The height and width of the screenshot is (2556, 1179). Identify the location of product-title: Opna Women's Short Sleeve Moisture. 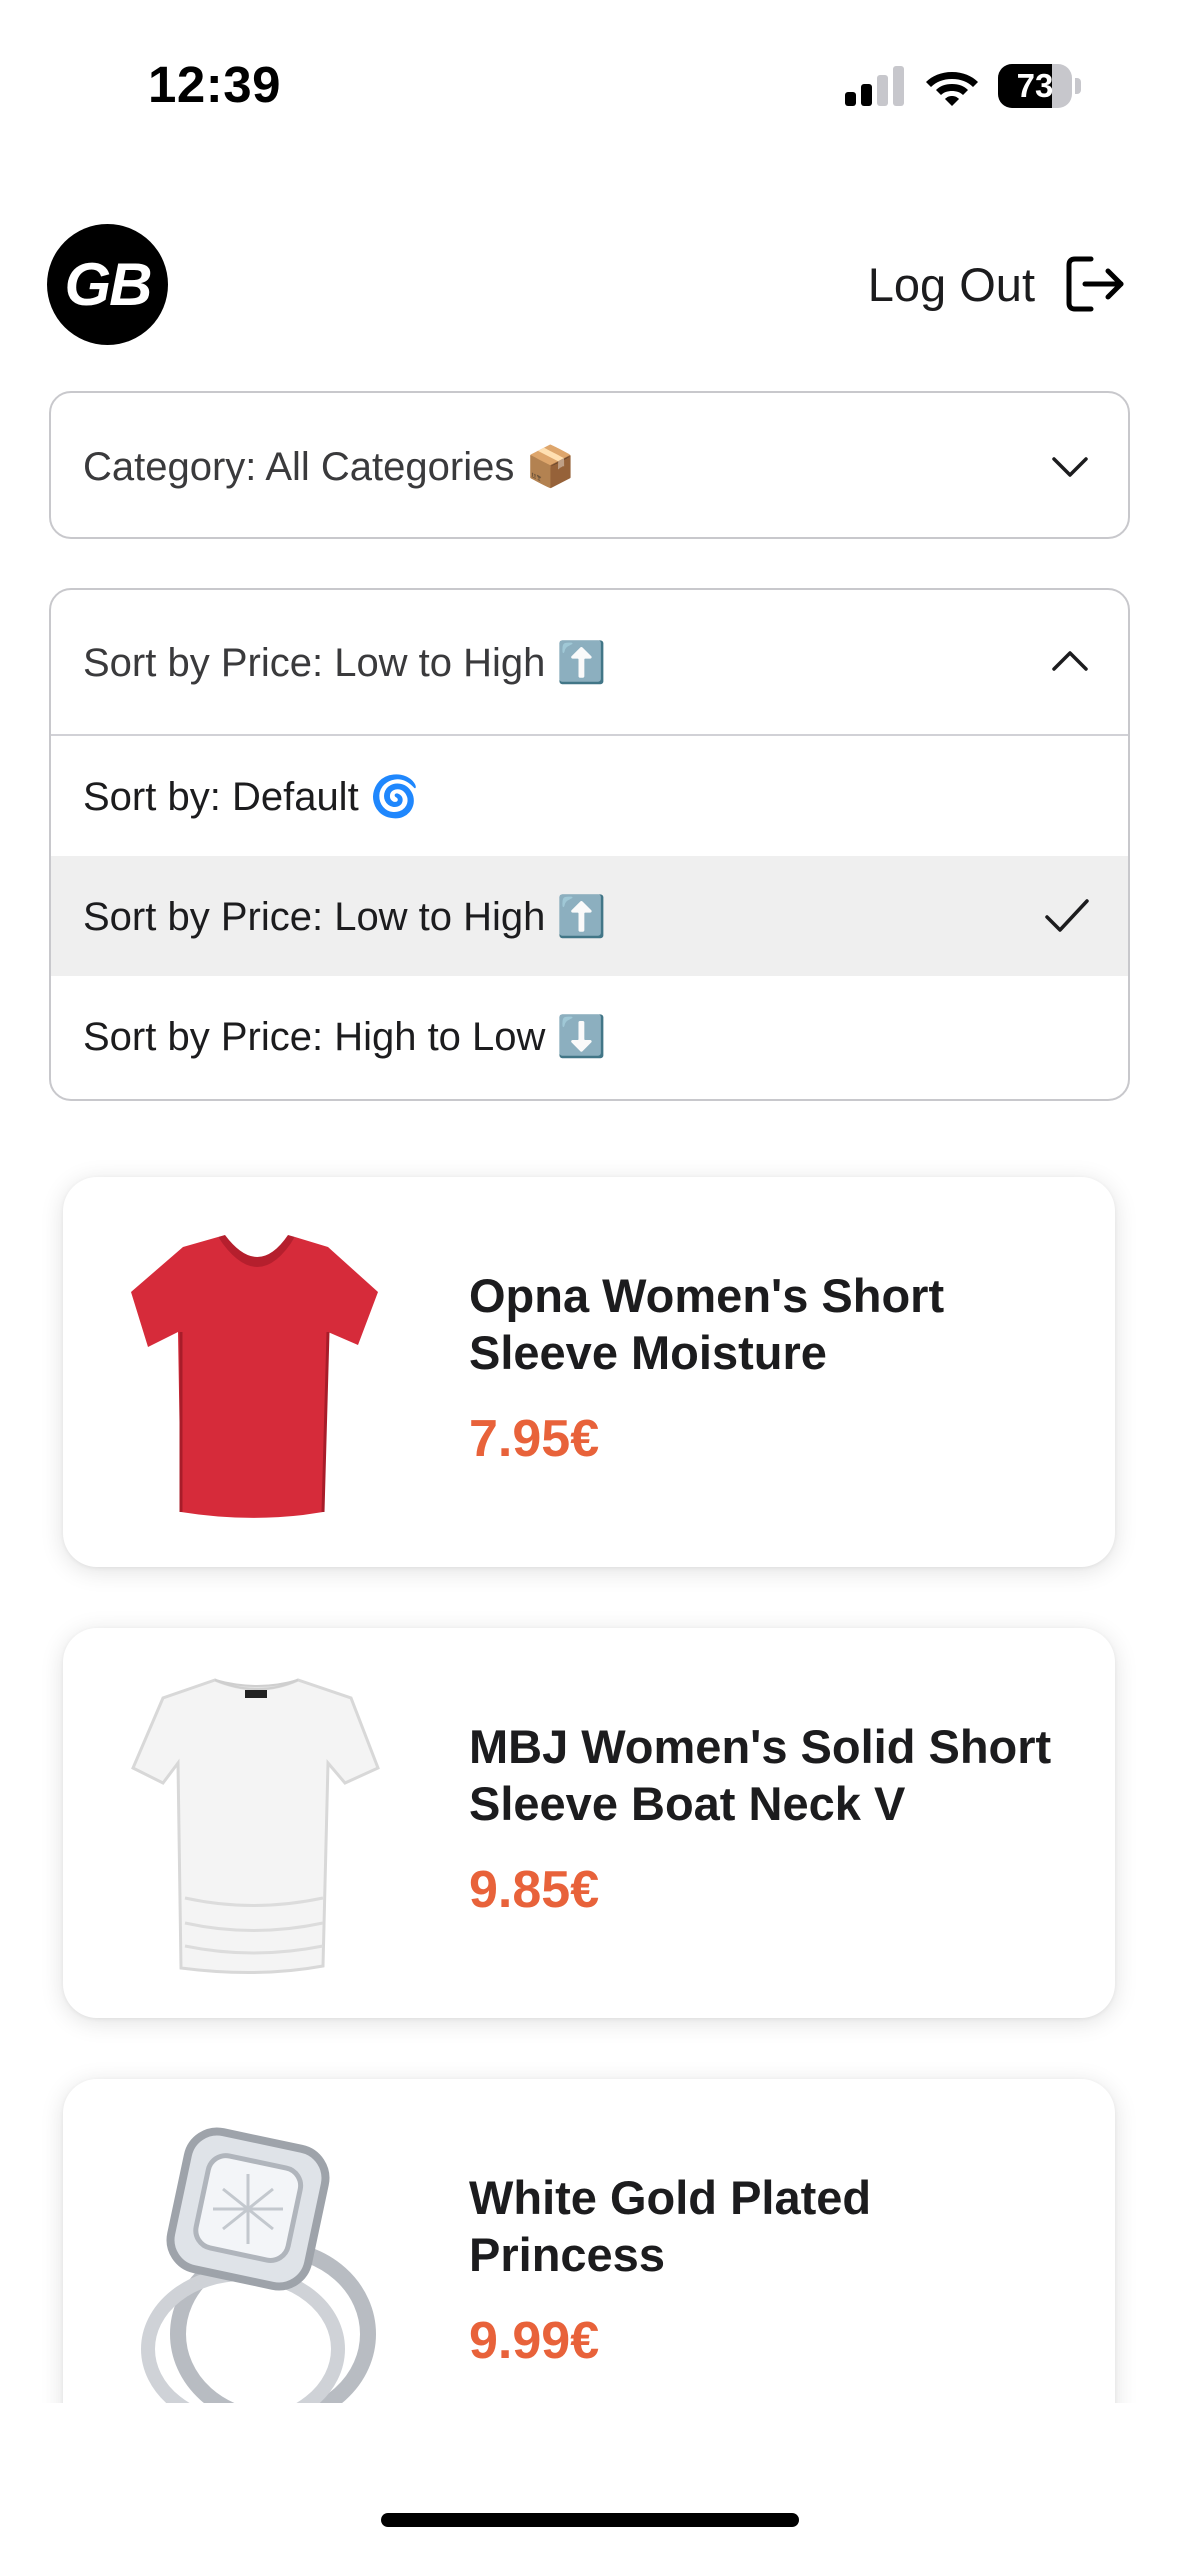
(769, 1324).